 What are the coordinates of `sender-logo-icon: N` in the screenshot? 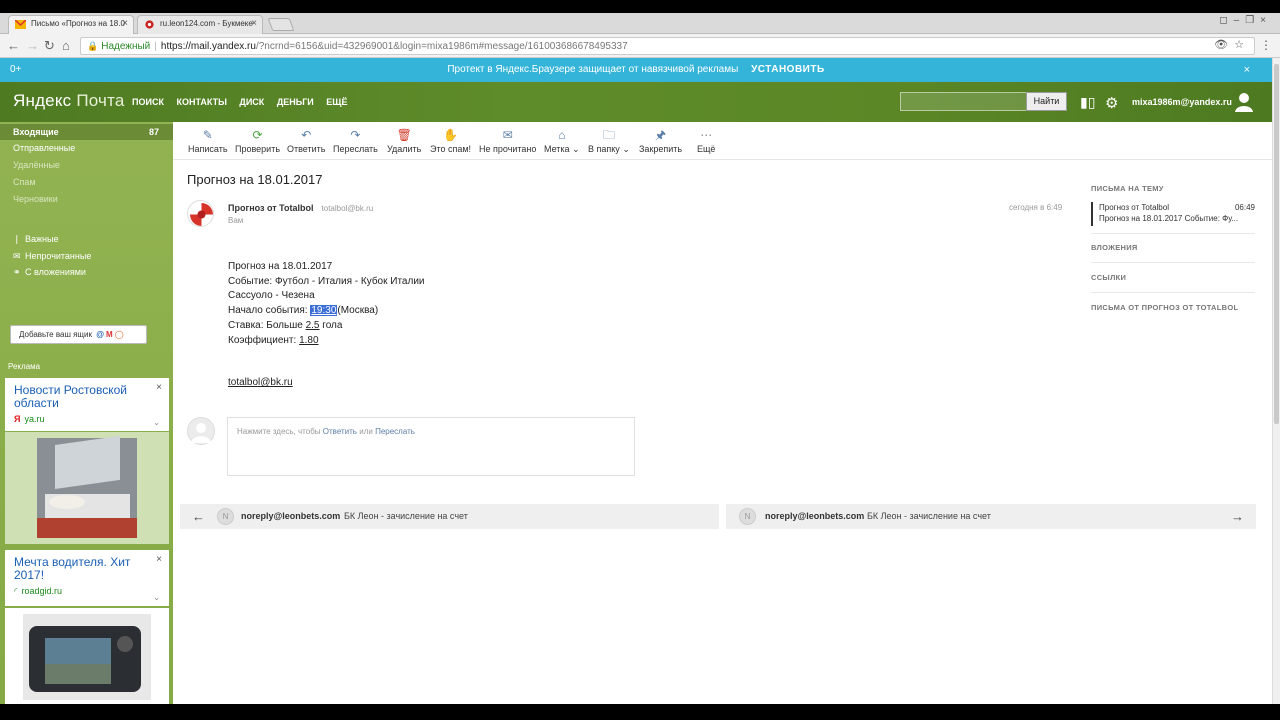 It's located at (747, 516).